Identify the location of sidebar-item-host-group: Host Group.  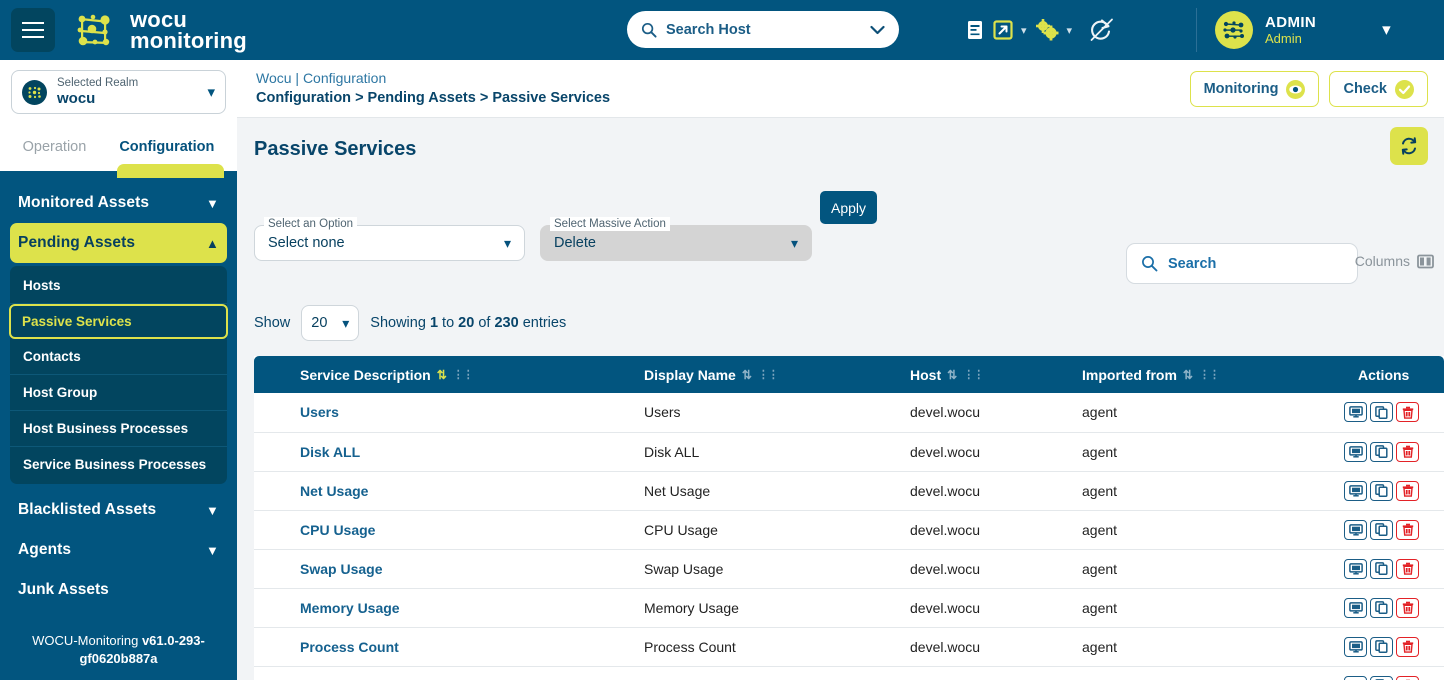
(118, 393).